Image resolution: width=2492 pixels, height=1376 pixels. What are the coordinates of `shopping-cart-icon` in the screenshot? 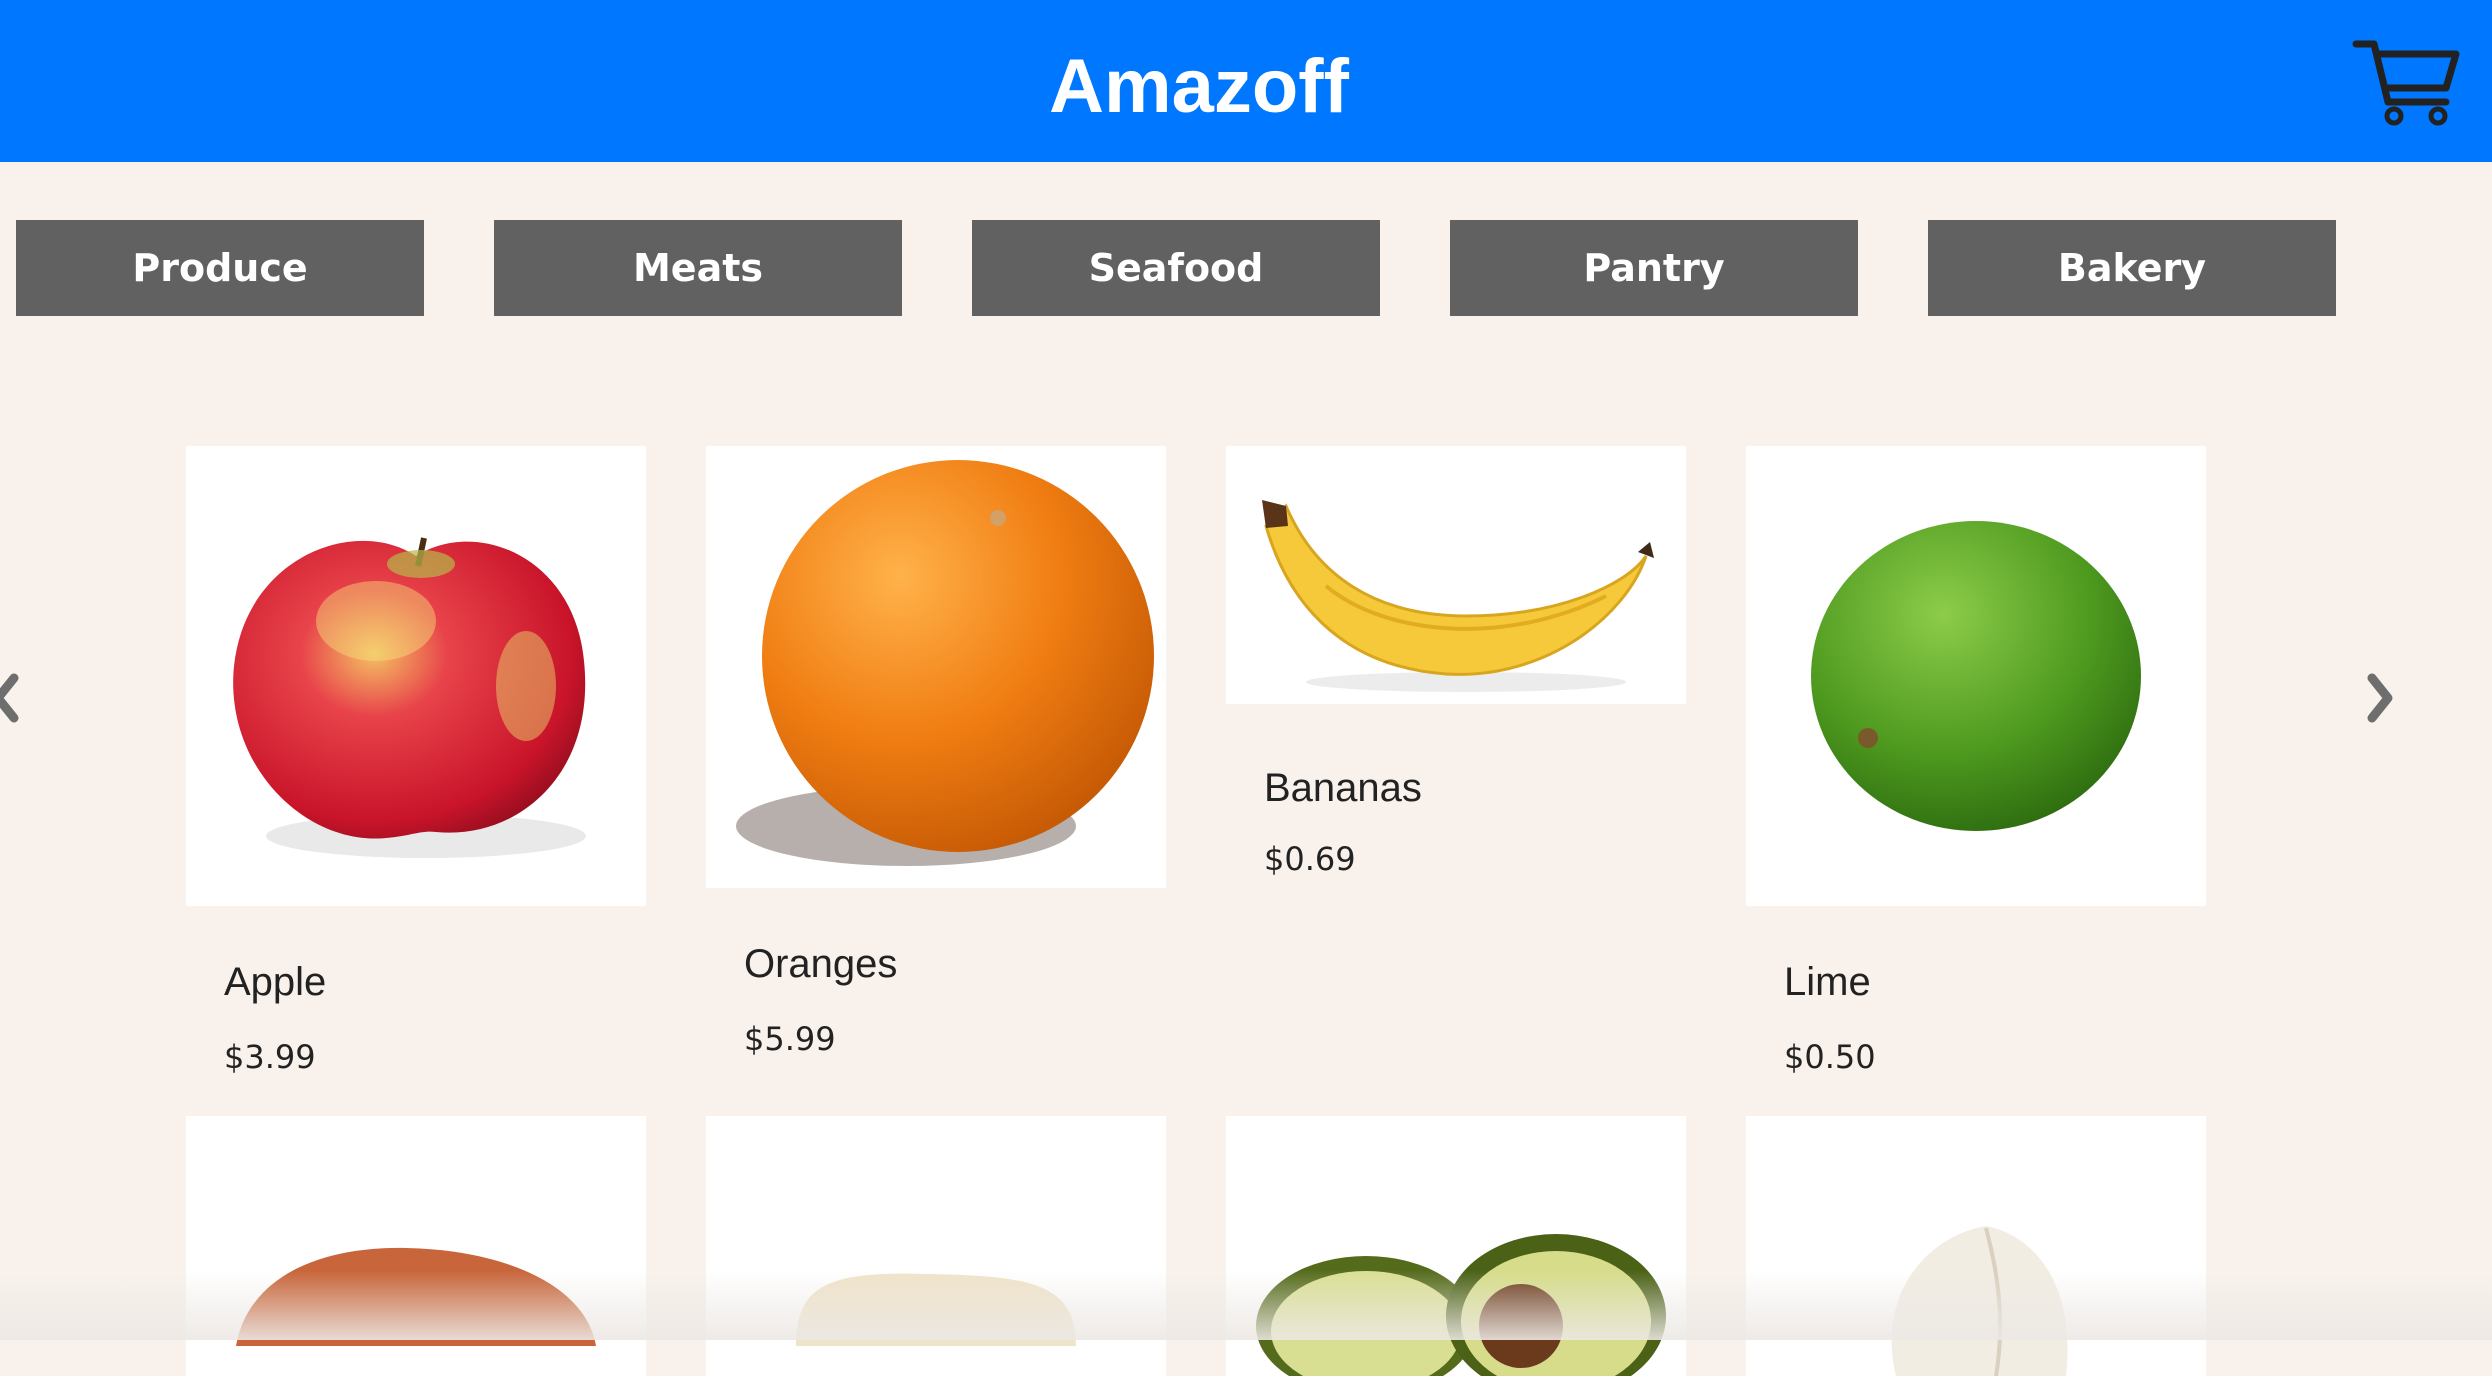 It's located at (2407, 84).